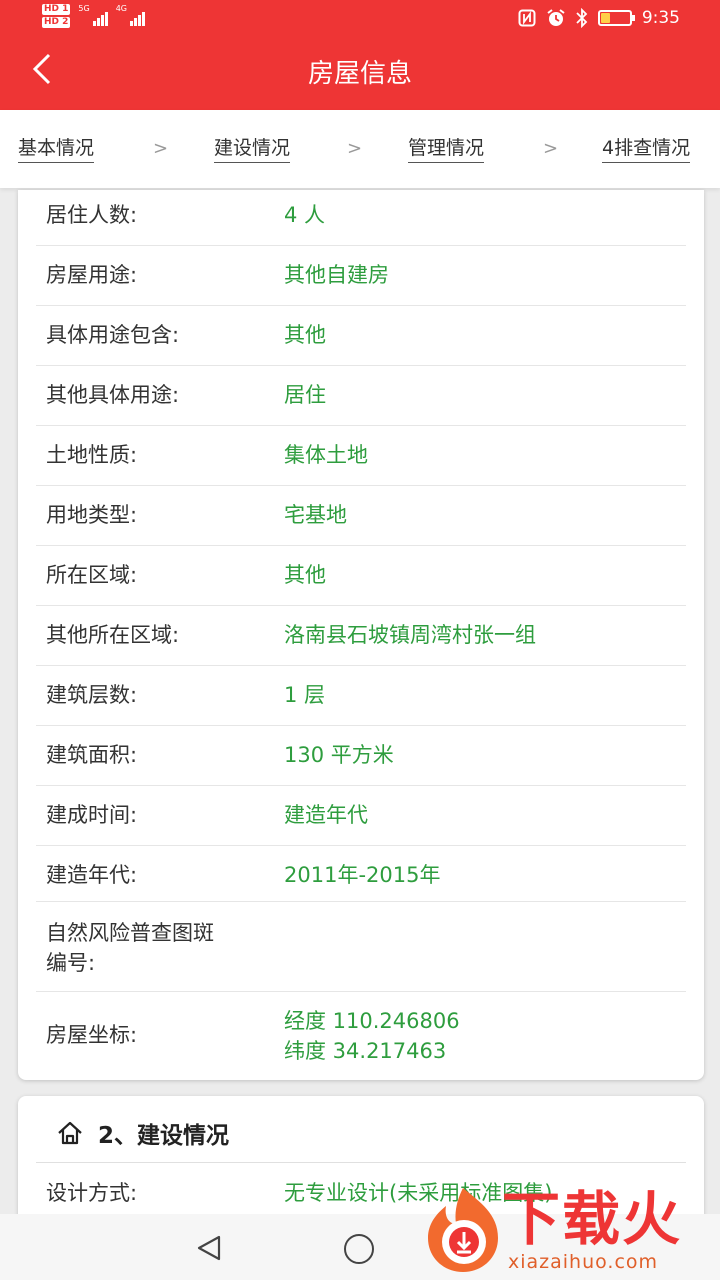  Describe the element at coordinates (359, 1249) in the screenshot. I see `nav-home-button` at that location.